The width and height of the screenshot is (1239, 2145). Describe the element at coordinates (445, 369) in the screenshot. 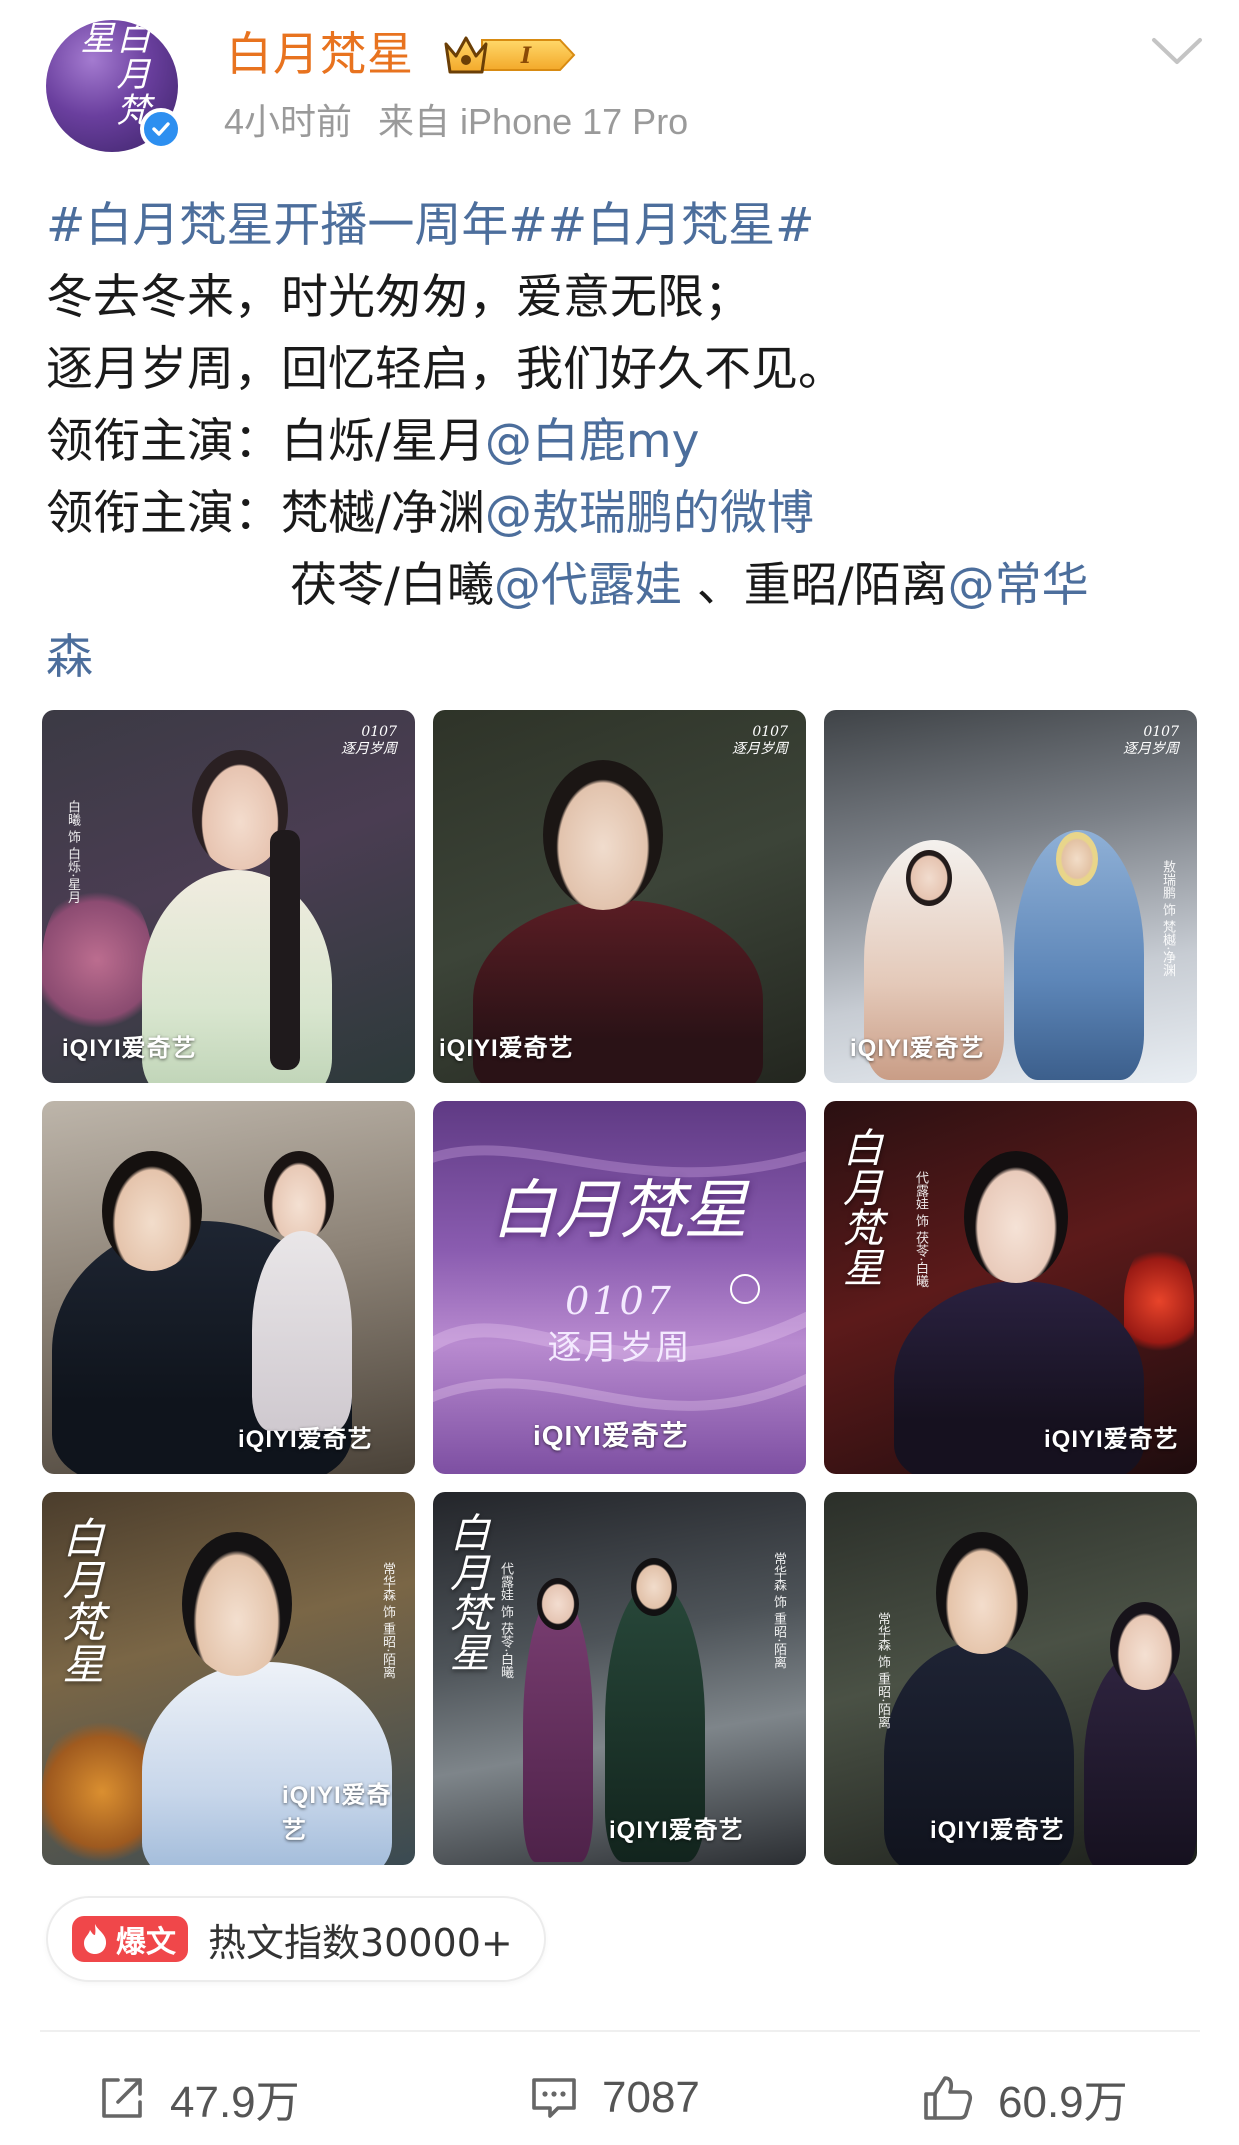

I see `text-line: 逐月岁周，回忆轻启，我们好久不见。` at that location.